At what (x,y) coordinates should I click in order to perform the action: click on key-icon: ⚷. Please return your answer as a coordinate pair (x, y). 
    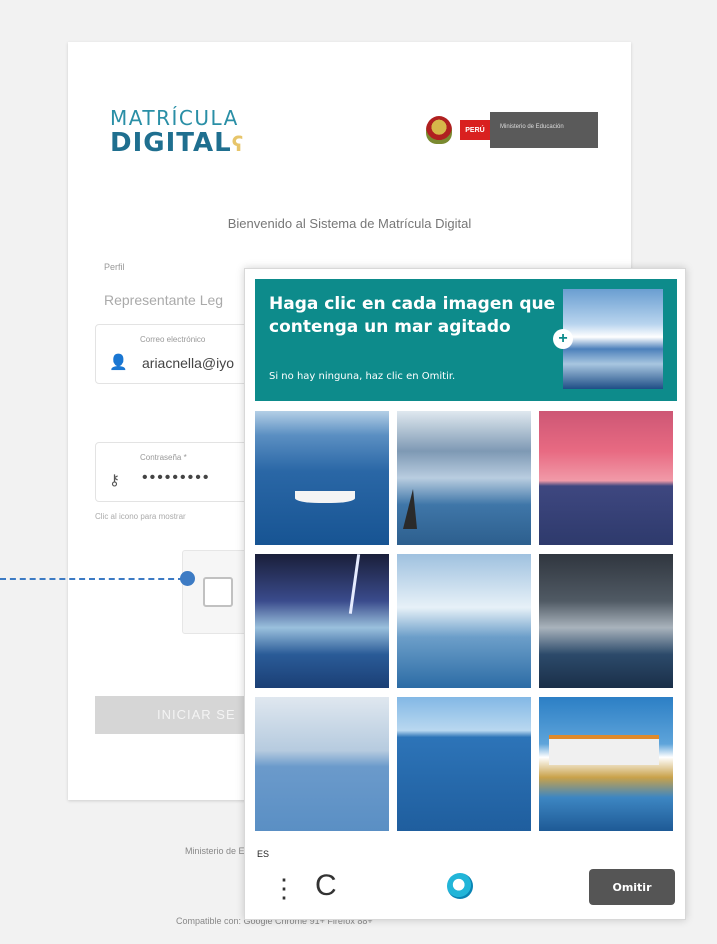
    Looking at the image, I should click on (114, 480).